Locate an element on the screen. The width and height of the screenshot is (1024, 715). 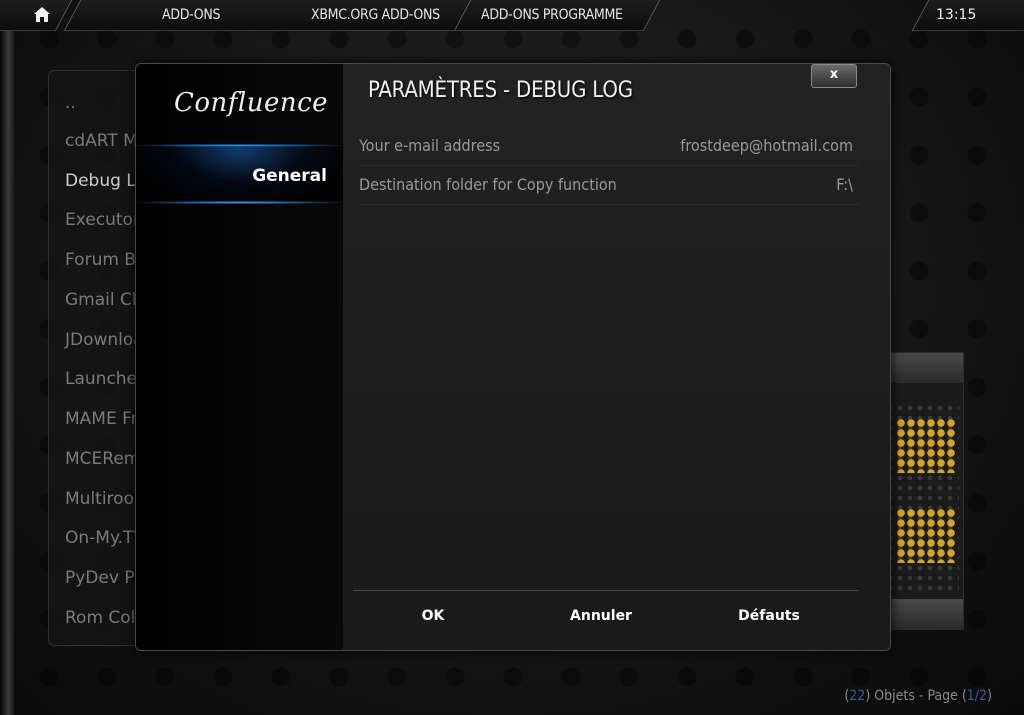
clock: 13:15 is located at coordinates (956, 15).